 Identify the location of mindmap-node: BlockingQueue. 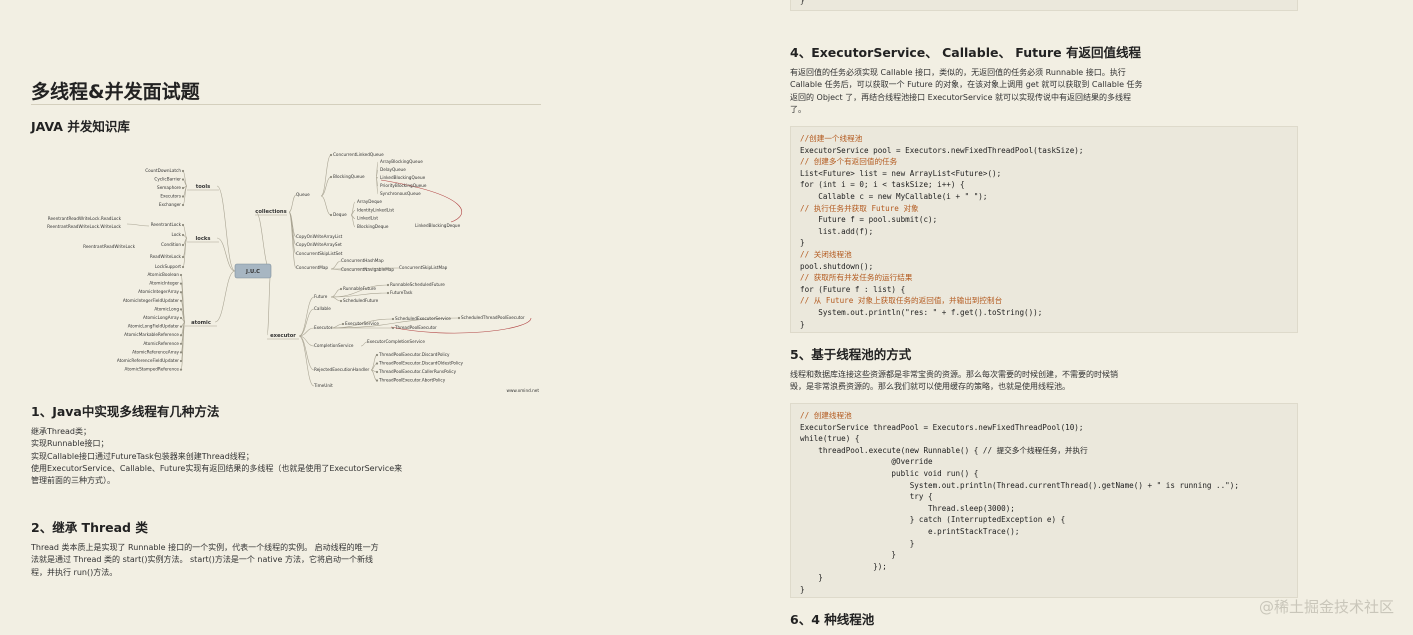
(349, 176).